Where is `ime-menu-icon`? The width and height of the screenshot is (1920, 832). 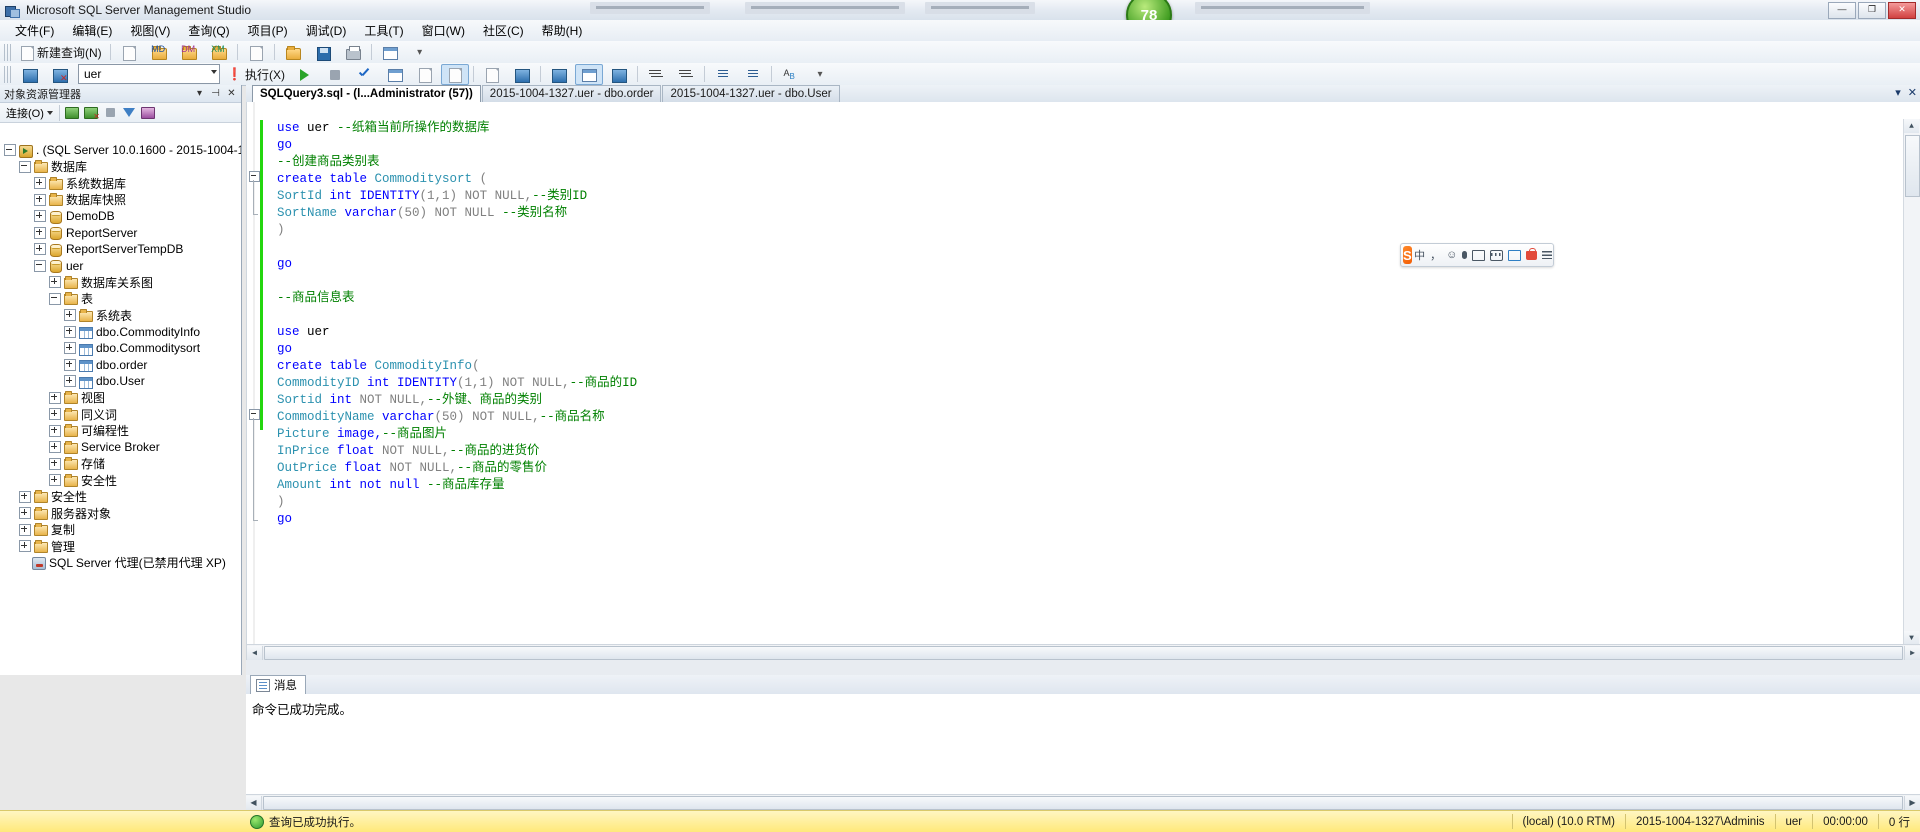
ime-menu-icon is located at coordinates (1547, 255).